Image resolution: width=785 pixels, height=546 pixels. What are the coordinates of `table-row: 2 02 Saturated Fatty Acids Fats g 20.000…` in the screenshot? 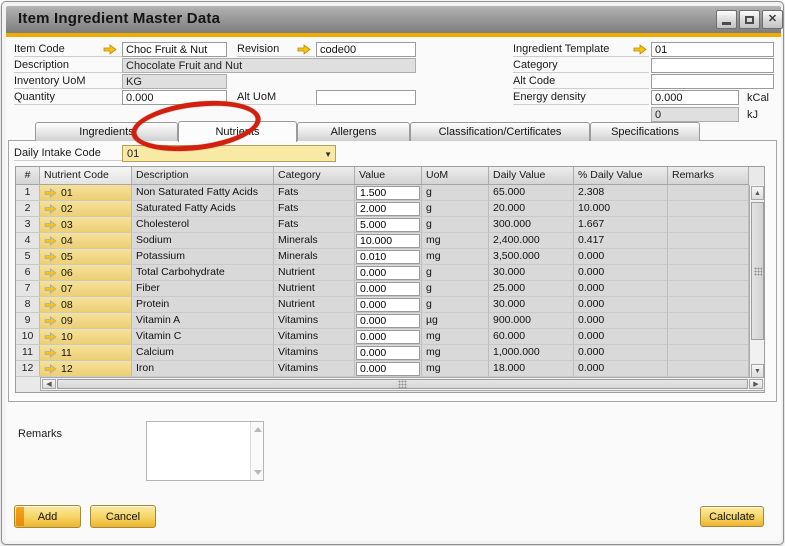 It's located at (390, 209).